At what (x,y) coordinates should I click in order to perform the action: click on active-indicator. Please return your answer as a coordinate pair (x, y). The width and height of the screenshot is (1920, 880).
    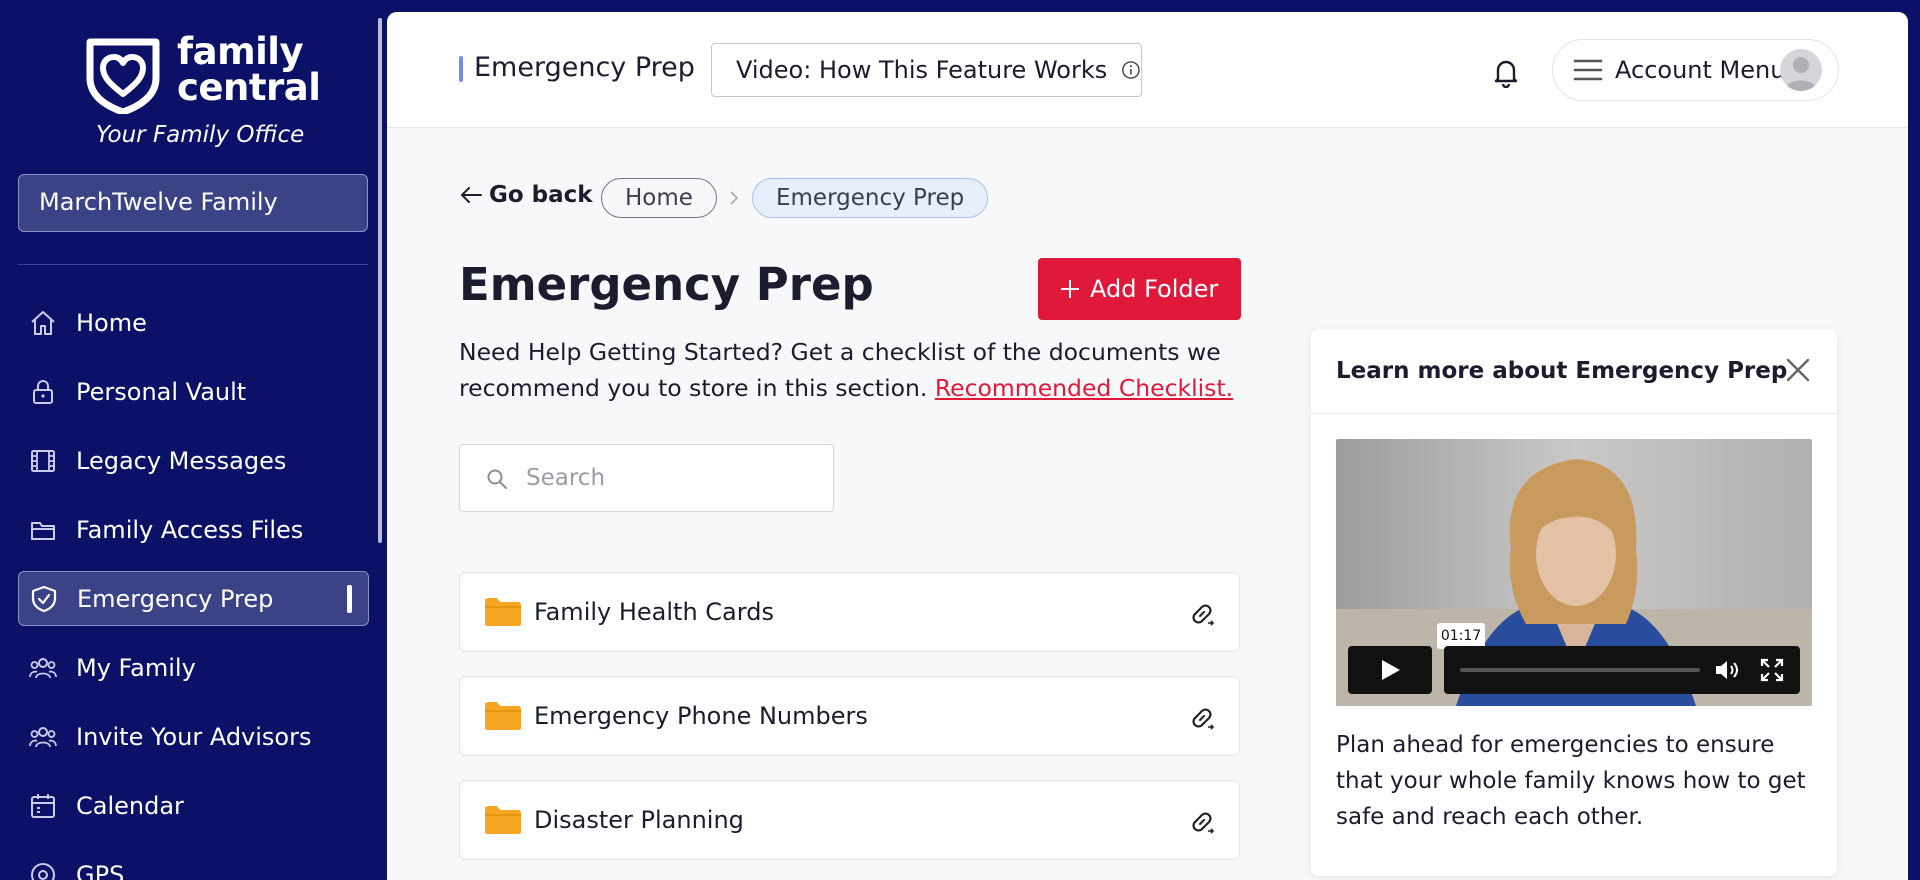
    Looking at the image, I should click on (349, 599).